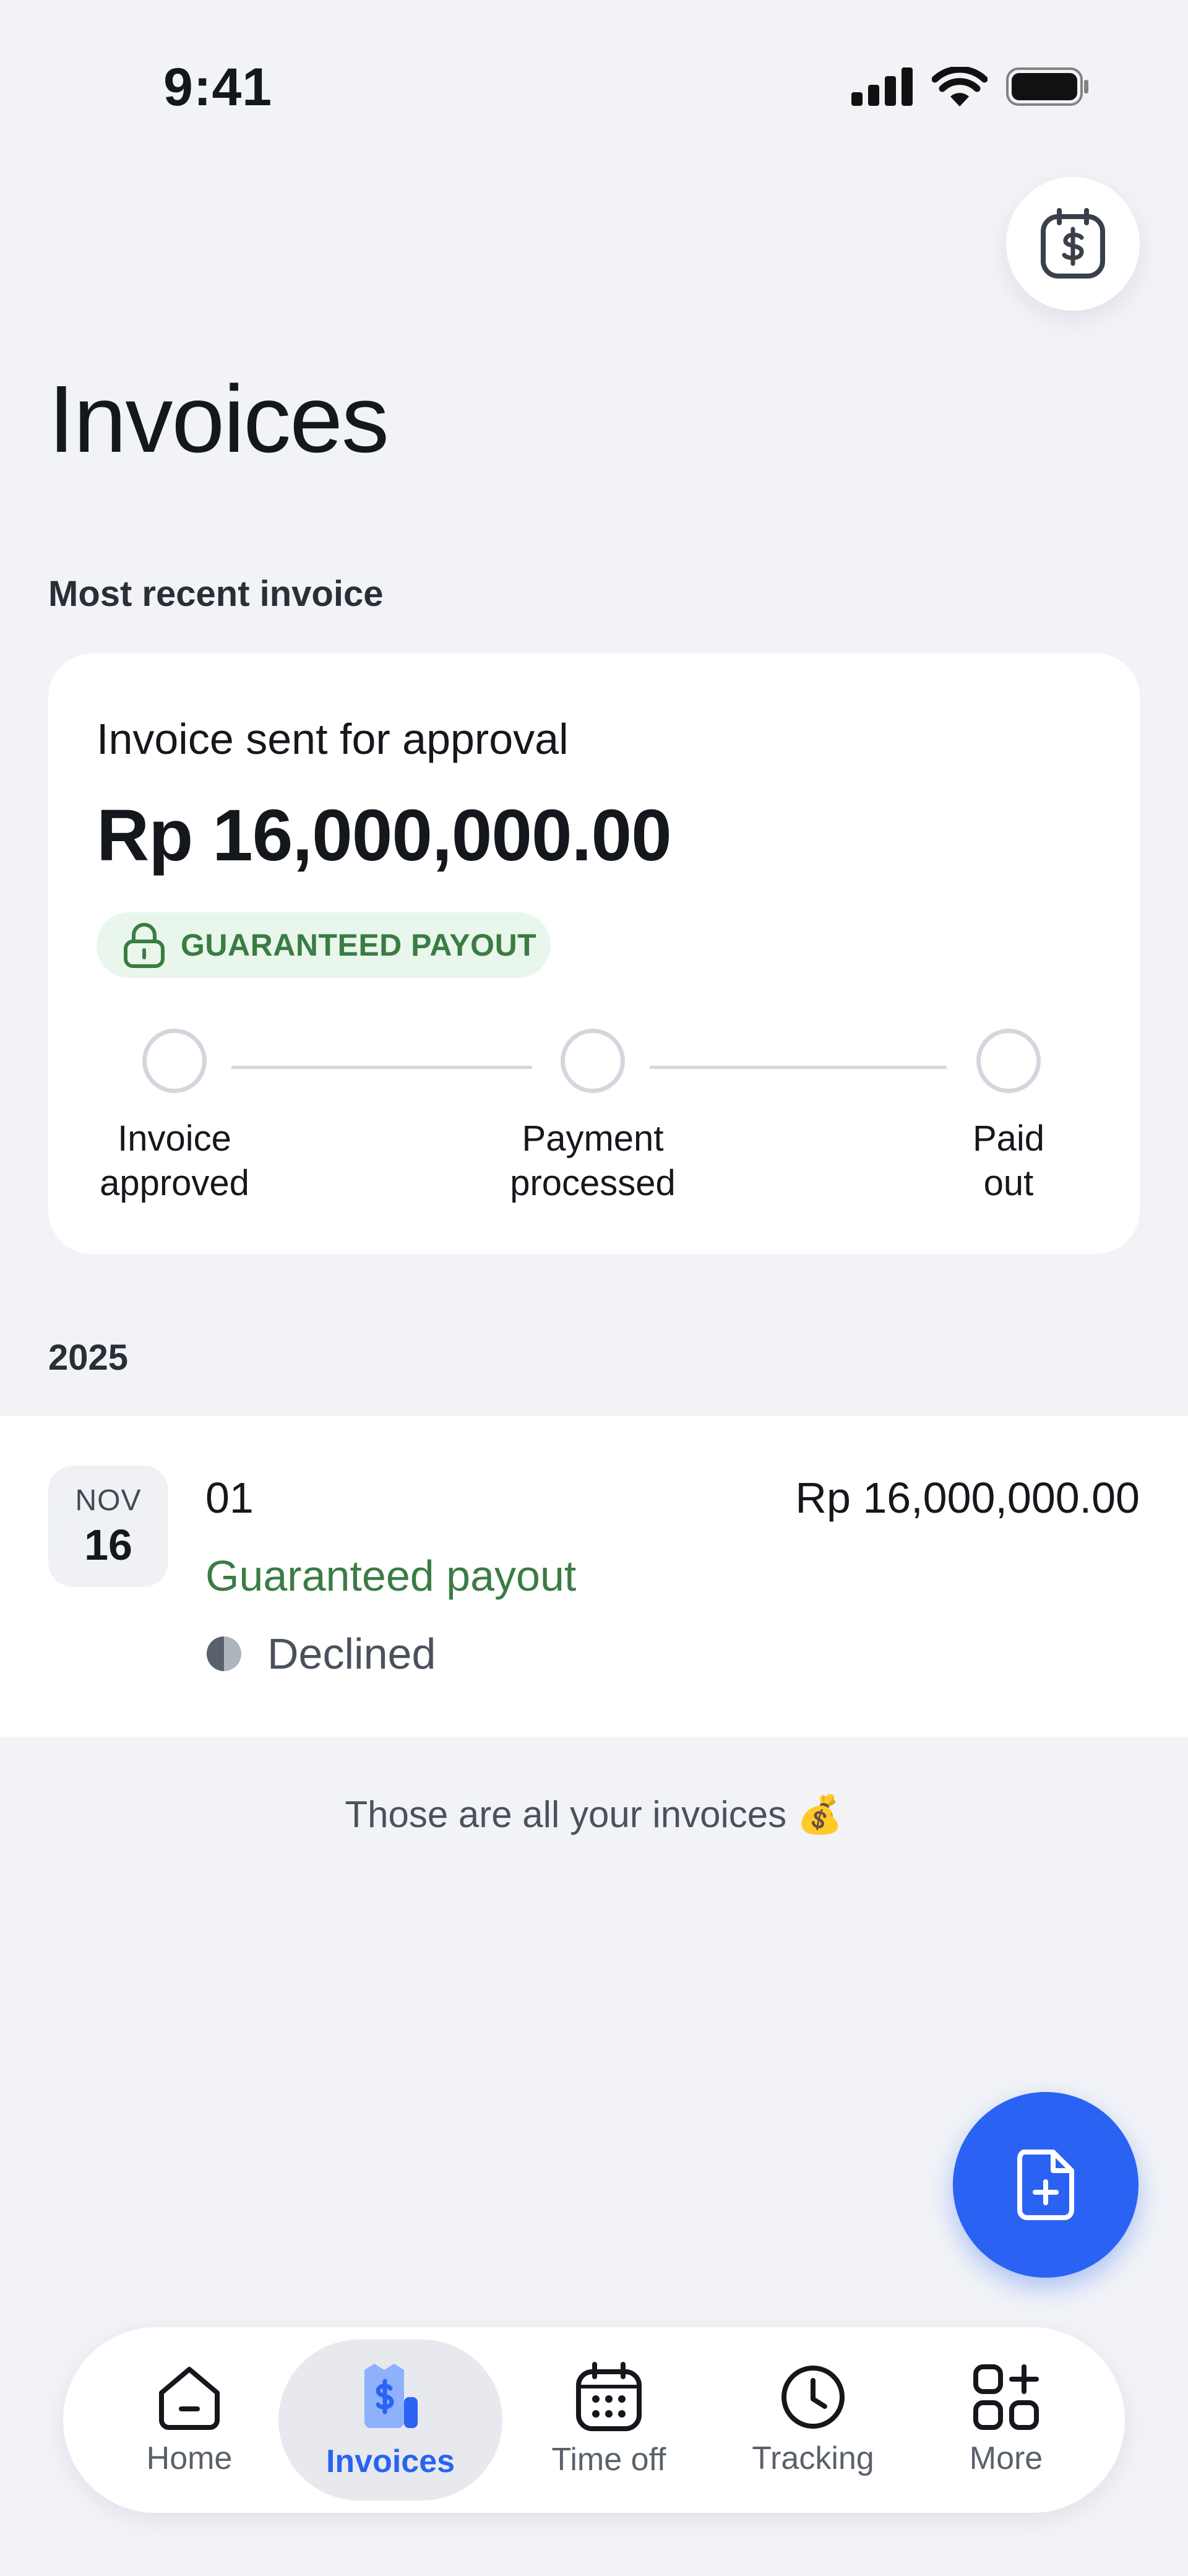 This screenshot has width=1188, height=2576. I want to click on step-label-paid: Paid out, so click(1008, 1161).